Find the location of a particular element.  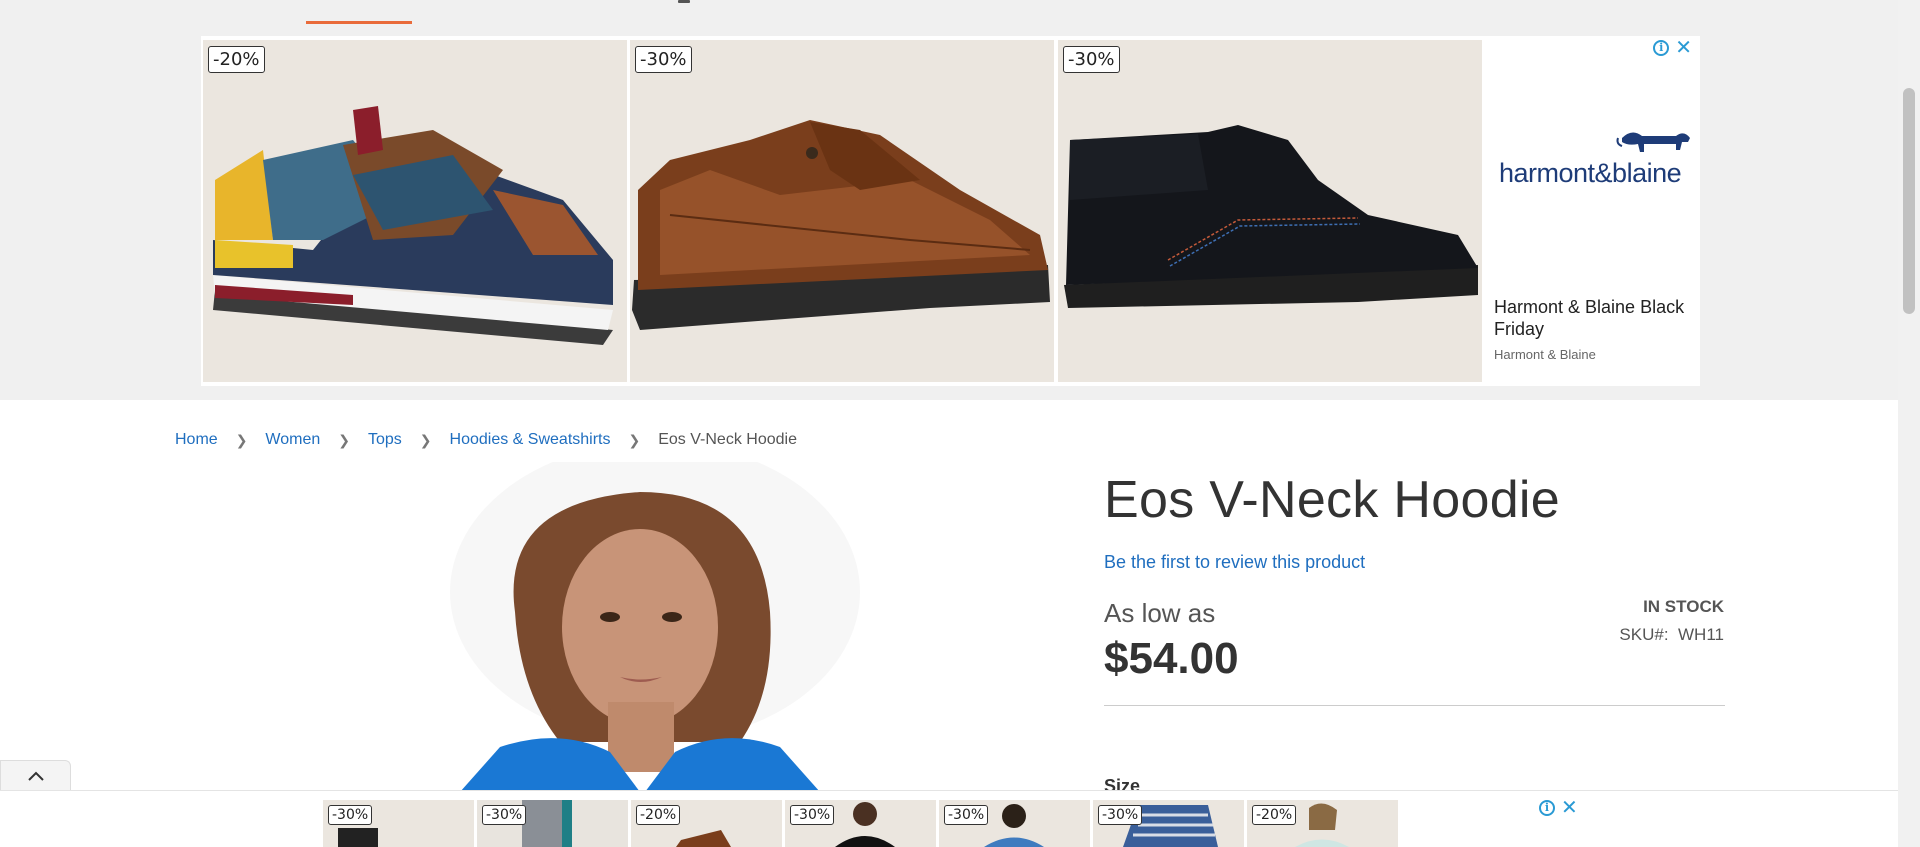

back-to-top-button is located at coordinates (35, 775).